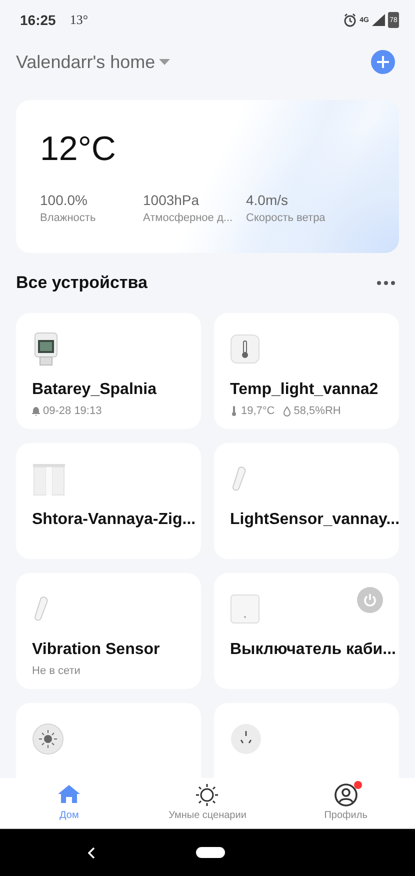  I want to click on bell-icon, so click(36, 411).